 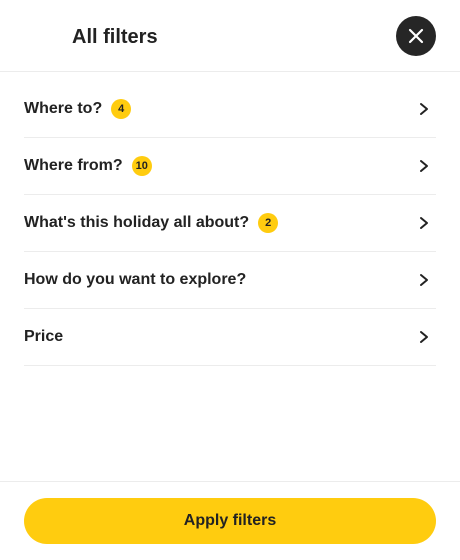 What do you see at coordinates (230, 36) in the screenshot?
I see `panel-header: All filters` at bounding box center [230, 36].